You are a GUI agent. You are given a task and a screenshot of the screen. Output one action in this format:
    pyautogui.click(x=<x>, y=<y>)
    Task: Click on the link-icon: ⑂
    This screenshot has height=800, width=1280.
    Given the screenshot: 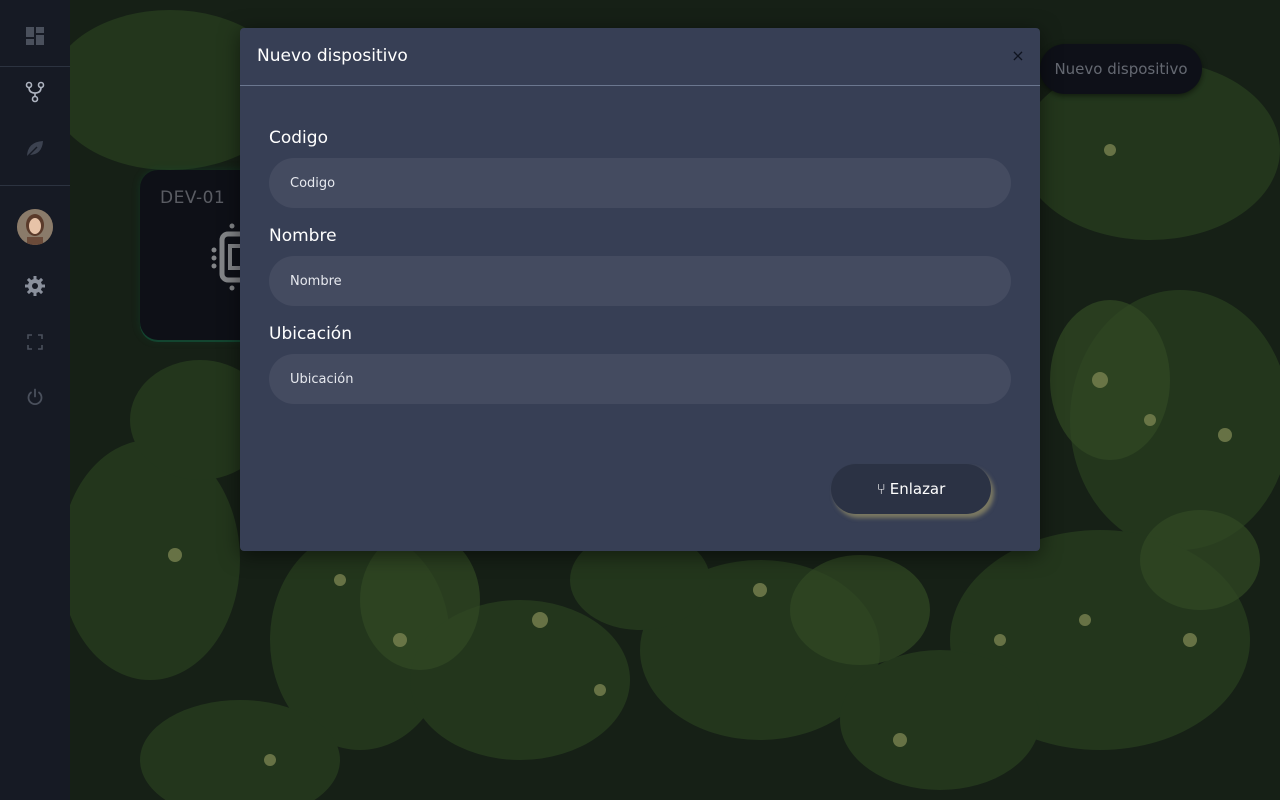 What is the action you would take?
    pyautogui.click(x=881, y=489)
    